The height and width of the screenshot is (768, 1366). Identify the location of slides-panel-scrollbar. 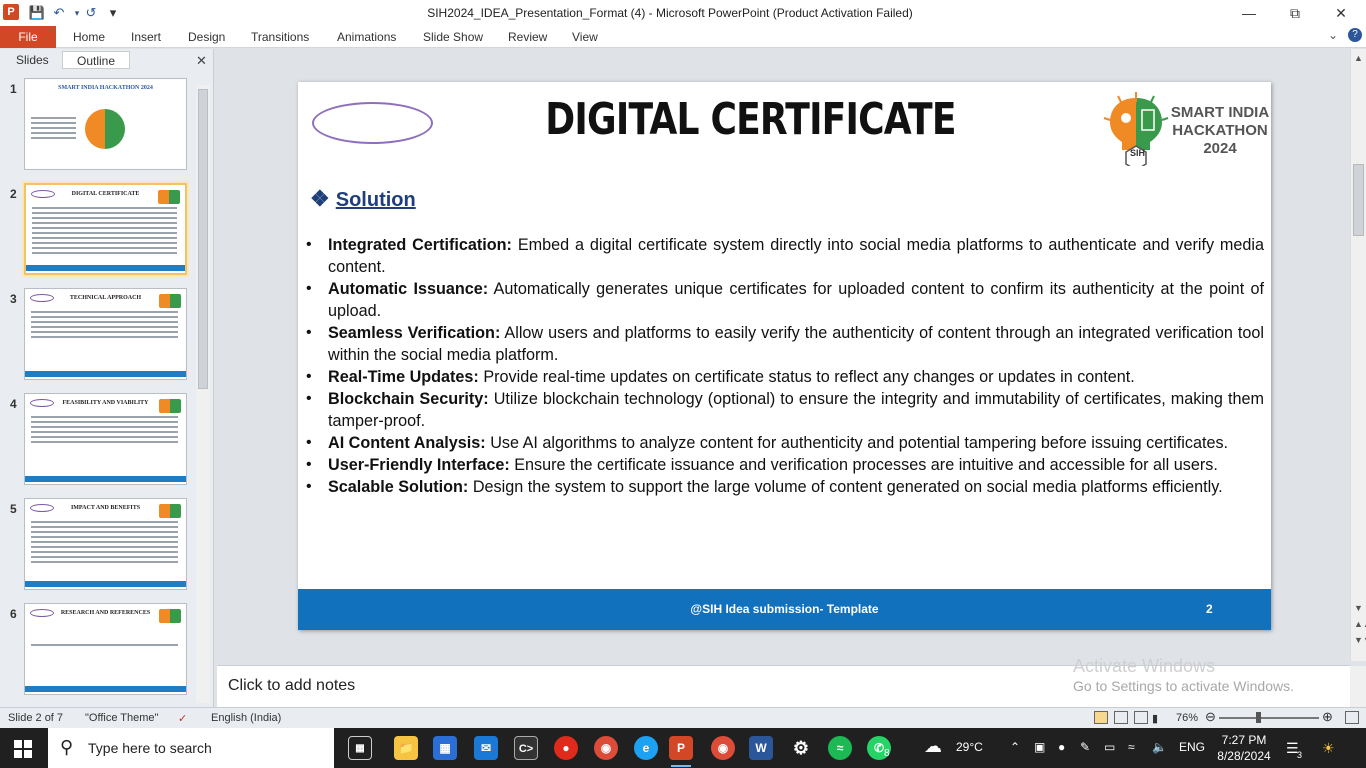
(203, 394).